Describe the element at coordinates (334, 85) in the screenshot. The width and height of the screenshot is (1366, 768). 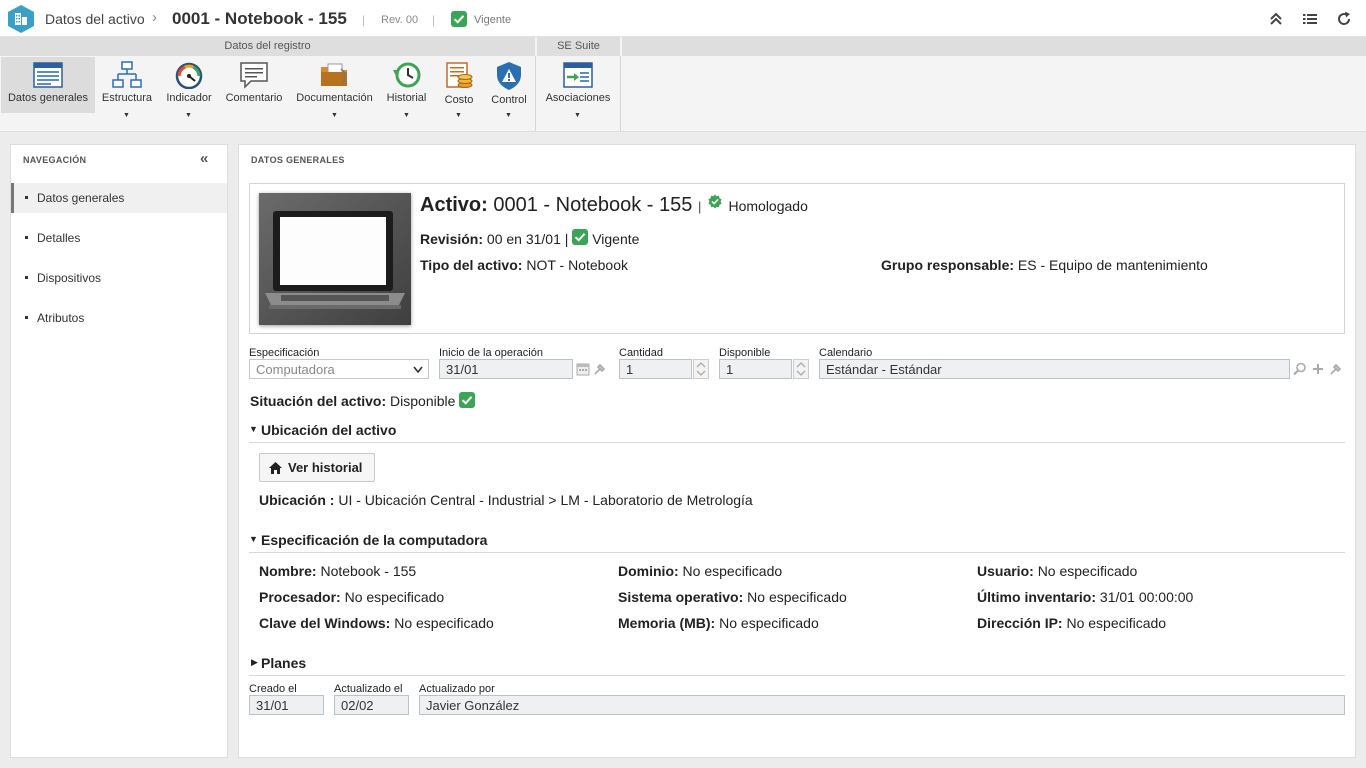
I see `ribbon-button-documentation: Documentación` at that location.